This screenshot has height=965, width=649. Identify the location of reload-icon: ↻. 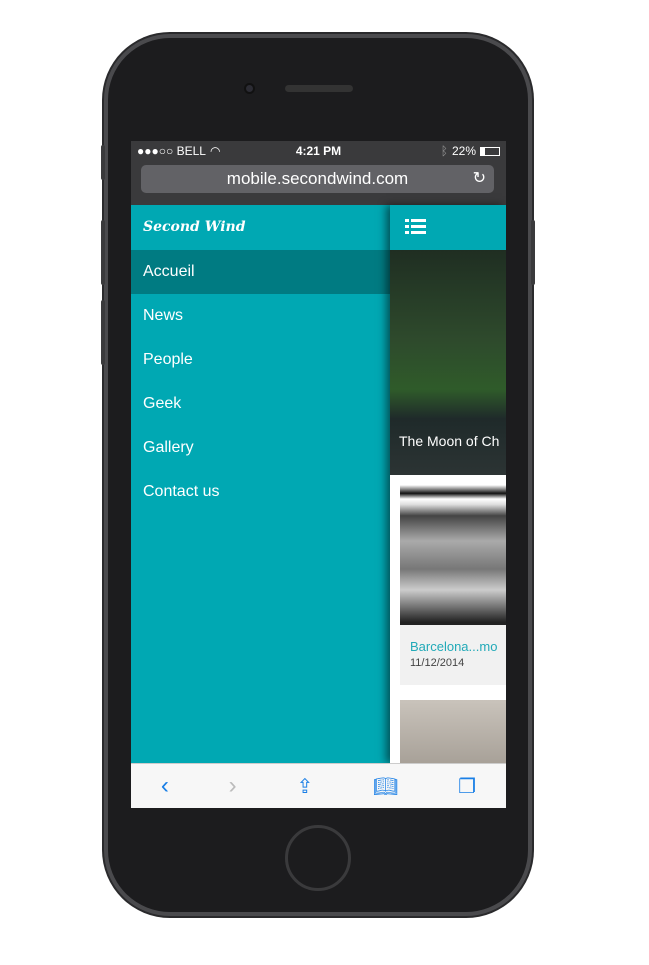
(479, 179).